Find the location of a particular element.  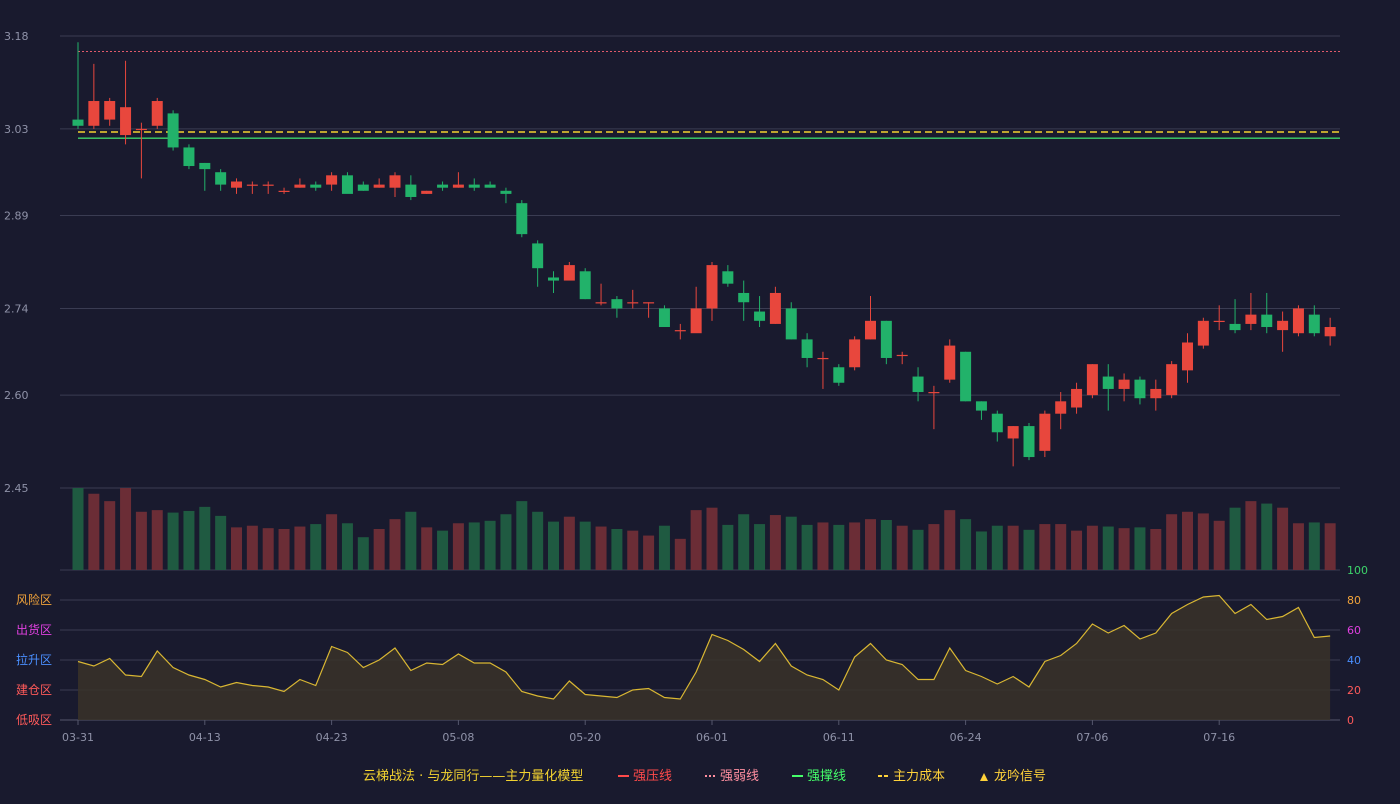

osc-area is located at coordinates (704, 657).